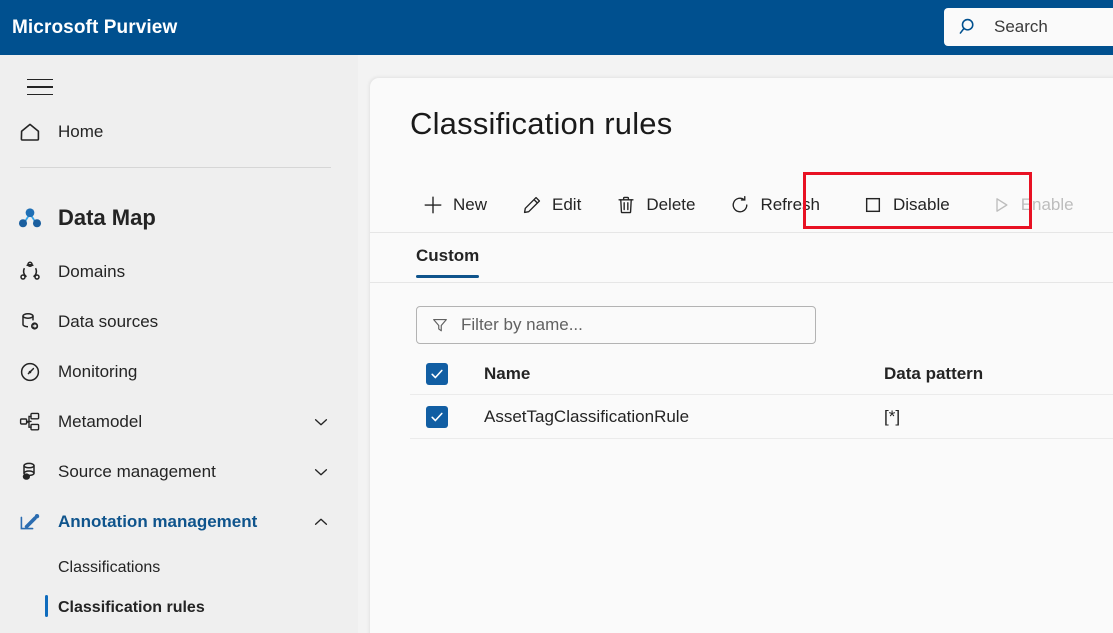 The image size is (1113, 633). I want to click on row-divider, so click(761, 438).